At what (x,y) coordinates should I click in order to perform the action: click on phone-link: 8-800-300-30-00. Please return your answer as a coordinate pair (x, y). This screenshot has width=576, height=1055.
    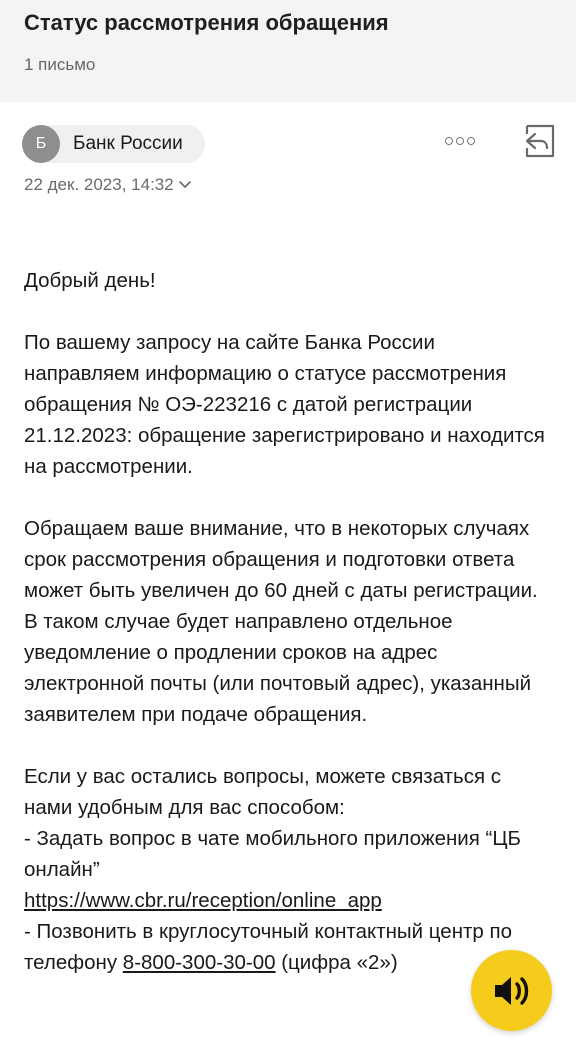
    Looking at the image, I should click on (199, 962).